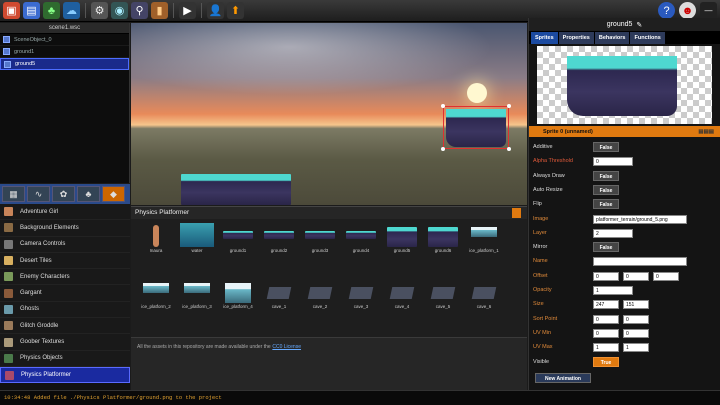 The height and width of the screenshot is (405, 720). What do you see at coordinates (636, 276) in the screenshot?
I see `offset-y-field: 0` at bounding box center [636, 276].